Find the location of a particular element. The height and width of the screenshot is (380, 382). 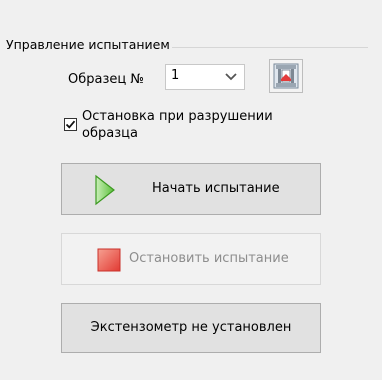

fixture-button is located at coordinates (286, 76).